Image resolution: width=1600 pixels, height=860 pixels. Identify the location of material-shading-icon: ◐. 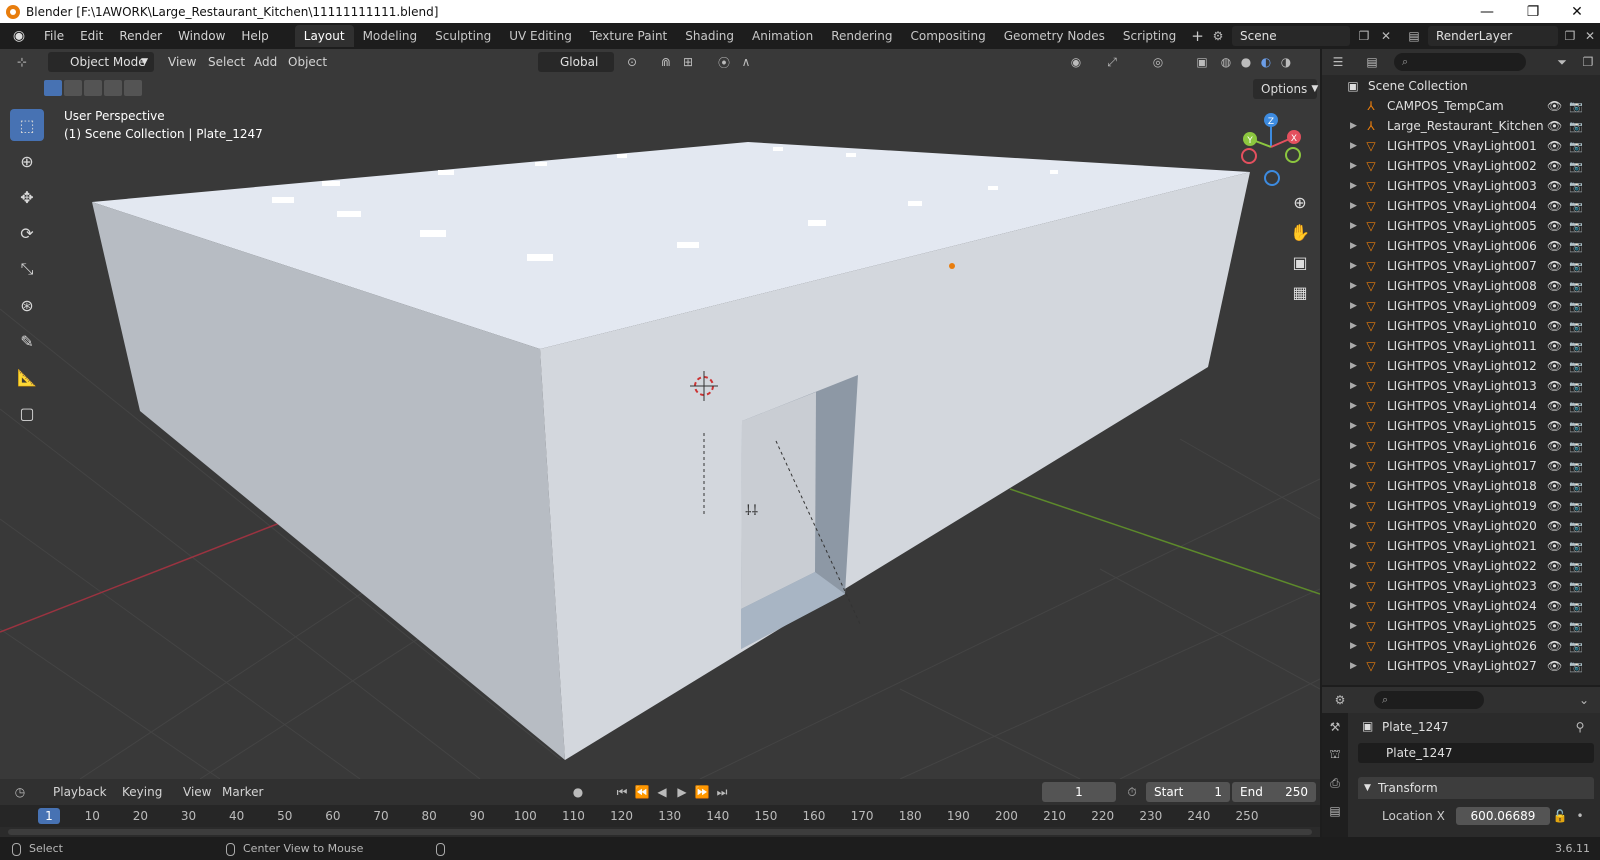
(1266, 62).